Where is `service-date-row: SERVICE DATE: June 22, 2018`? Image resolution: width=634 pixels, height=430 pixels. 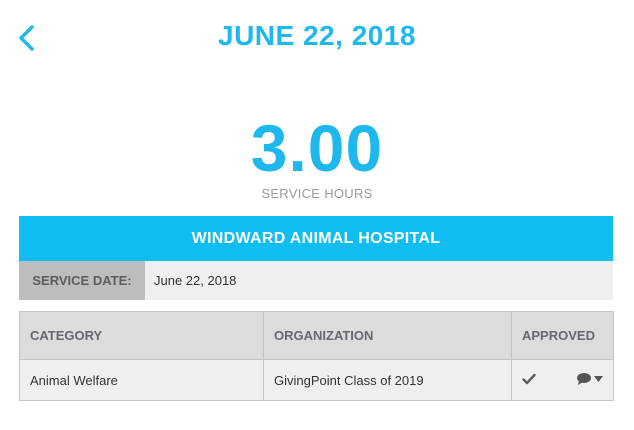 service-date-row: SERVICE DATE: June 22, 2018 is located at coordinates (316, 280).